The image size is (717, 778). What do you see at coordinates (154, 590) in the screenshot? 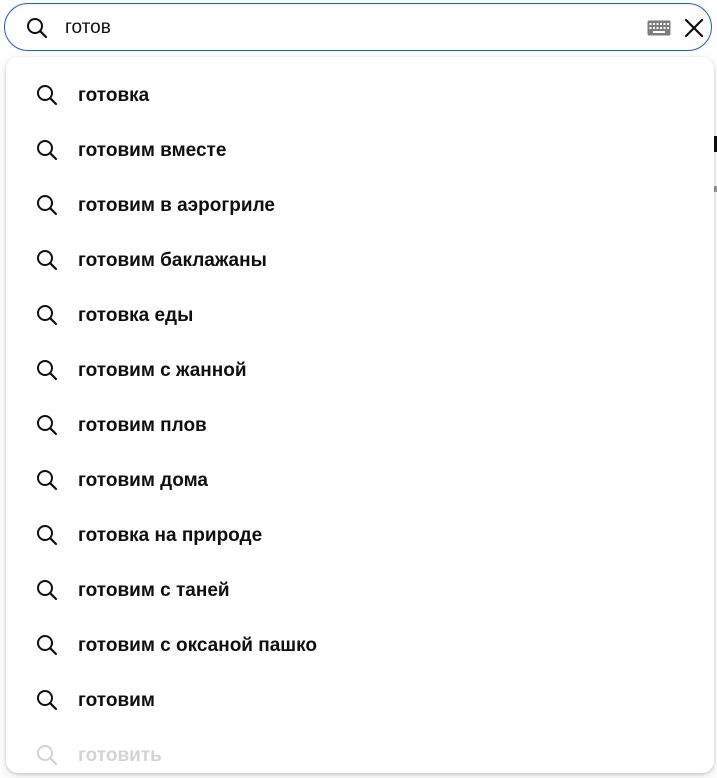
I see `suggestion-label: готовим с таней` at bounding box center [154, 590].